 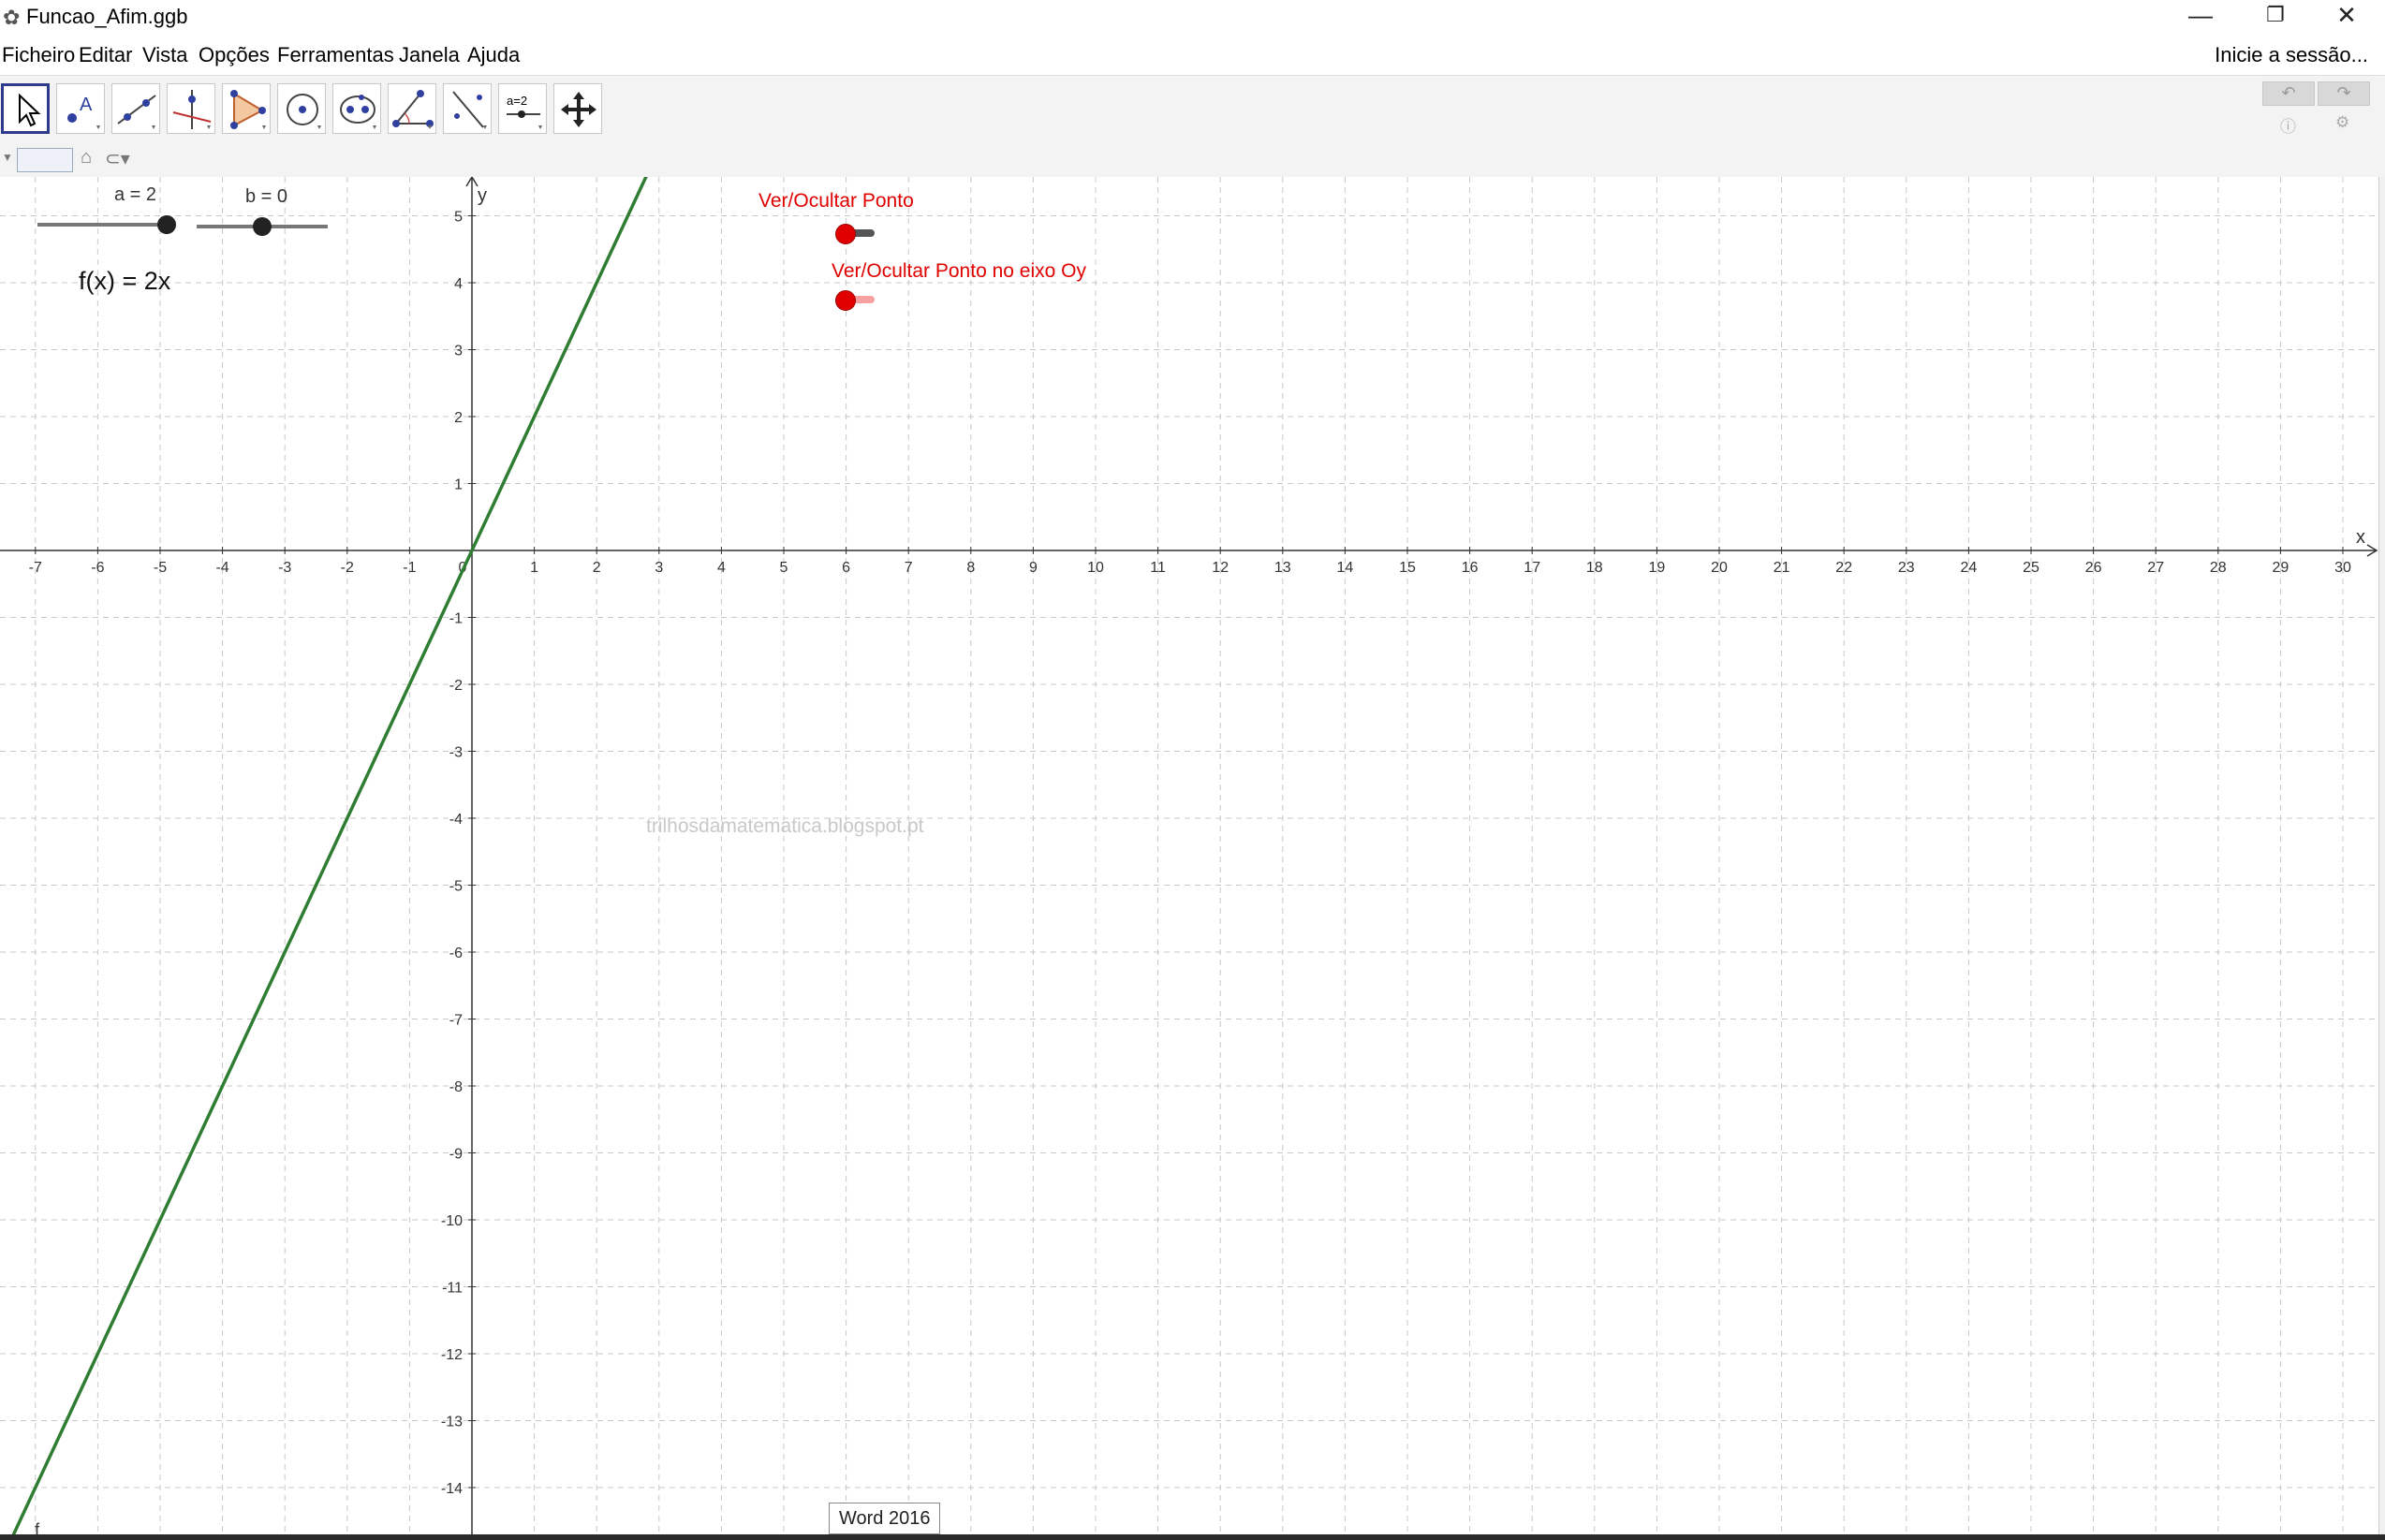 What do you see at coordinates (458, 418) in the screenshot?
I see `y-tick-label: 2` at bounding box center [458, 418].